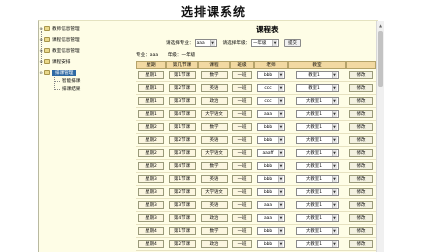 The height and width of the screenshot is (252, 448). I want to click on table-cell: 大学语文, so click(214, 114).